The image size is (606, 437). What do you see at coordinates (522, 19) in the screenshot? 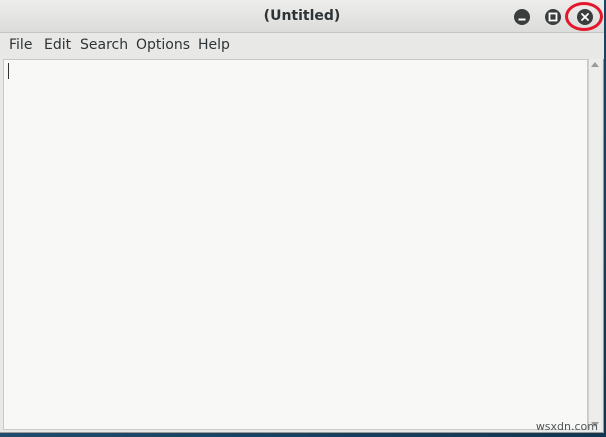
I see `minimize-icon` at bounding box center [522, 19].